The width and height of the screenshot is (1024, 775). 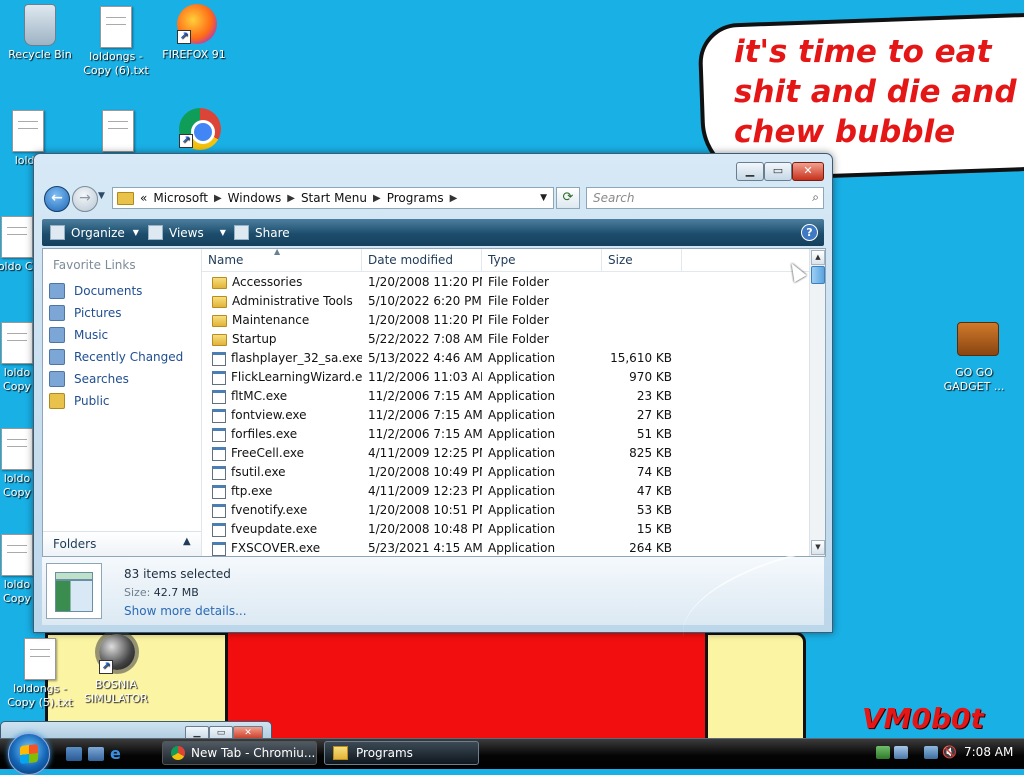 What do you see at coordinates (262, 232) in the screenshot?
I see `share-button: Share` at bounding box center [262, 232].